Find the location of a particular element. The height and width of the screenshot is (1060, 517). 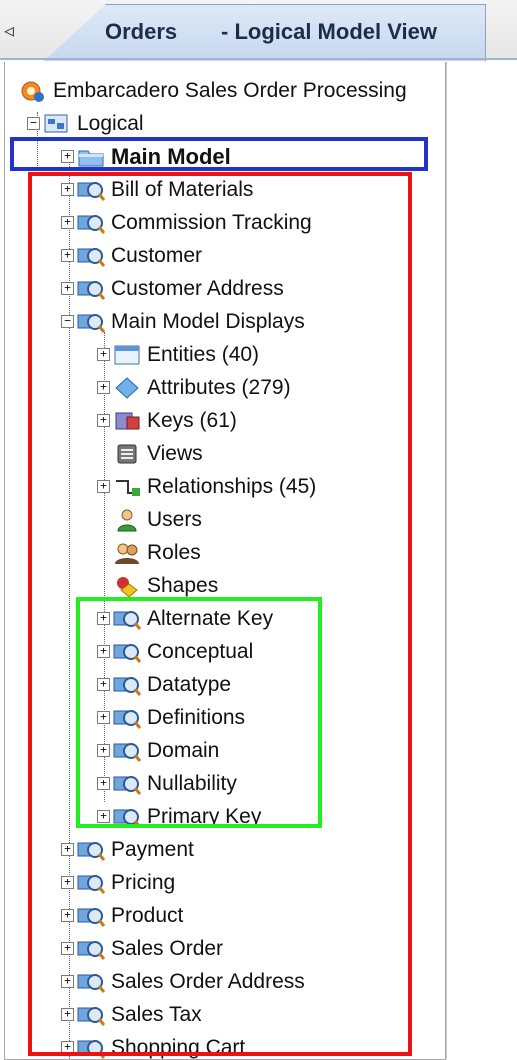

side-panel is located at coordinates (481, 560).